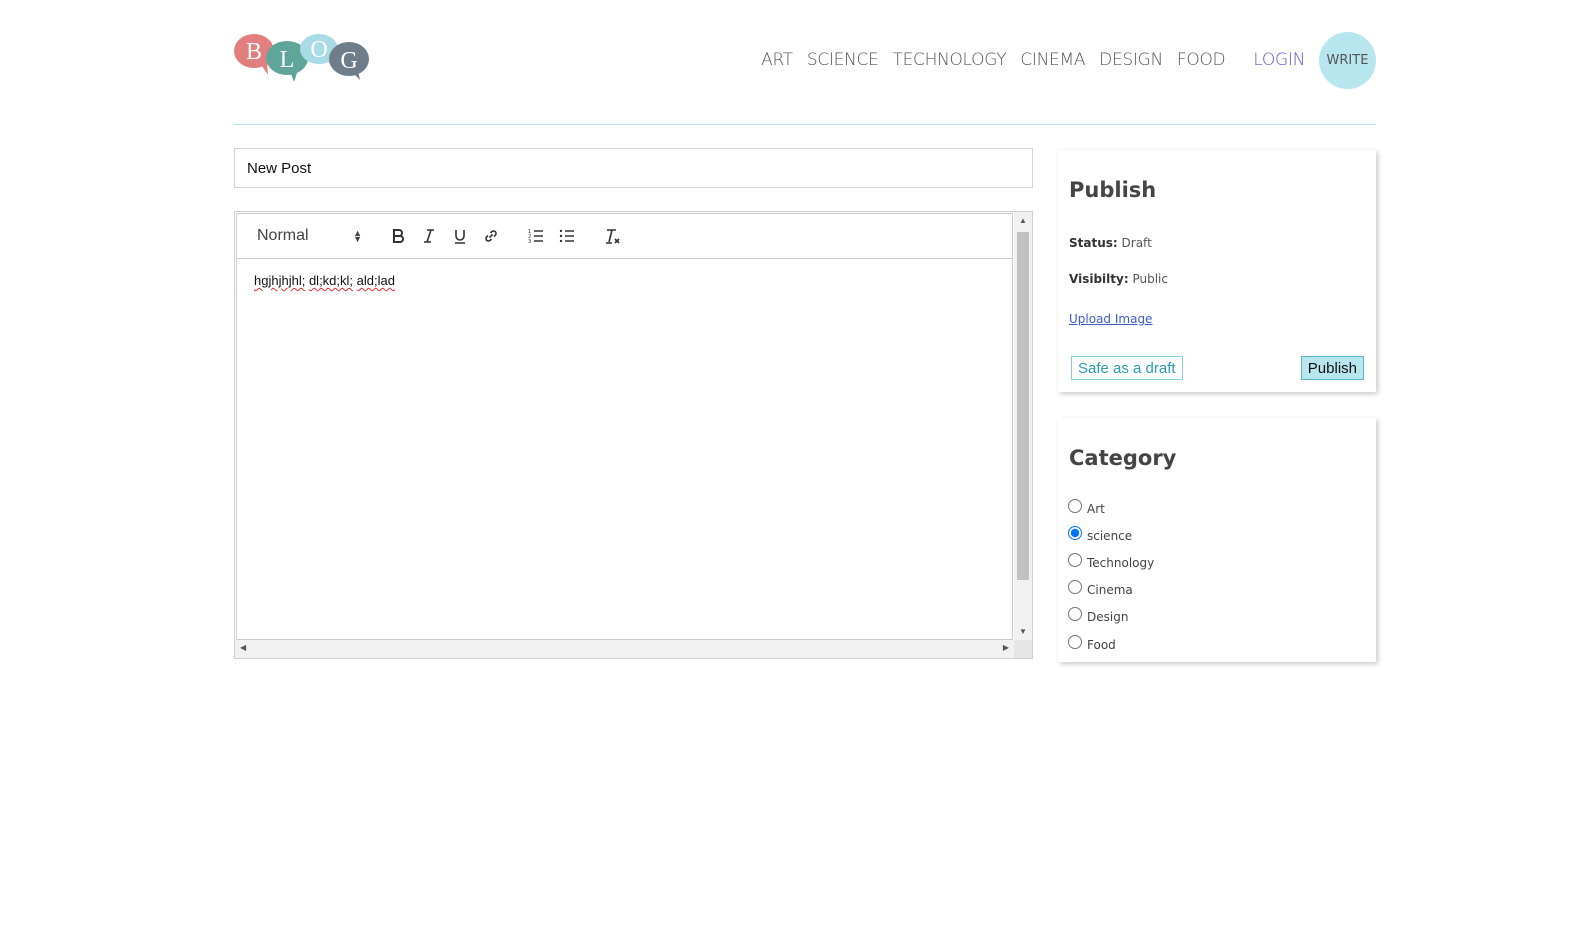 This screenshot has height=925, width=1591. I want to click on scroll-left-icon: ◀, so click(243, 647).